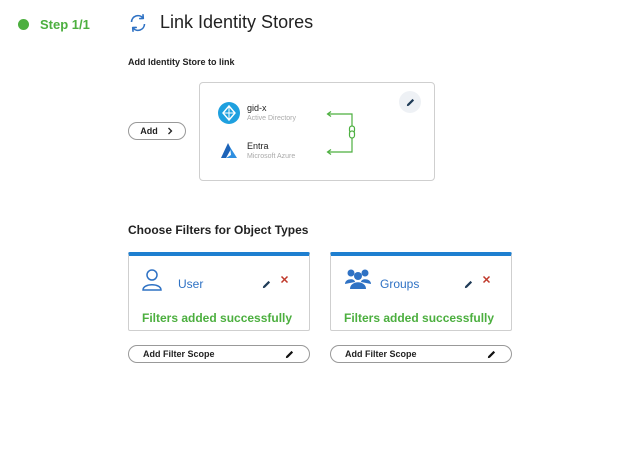 The height and width of the screenshot is (450, 640). I want to click on object-type-title: Groups, so click(400, 284).